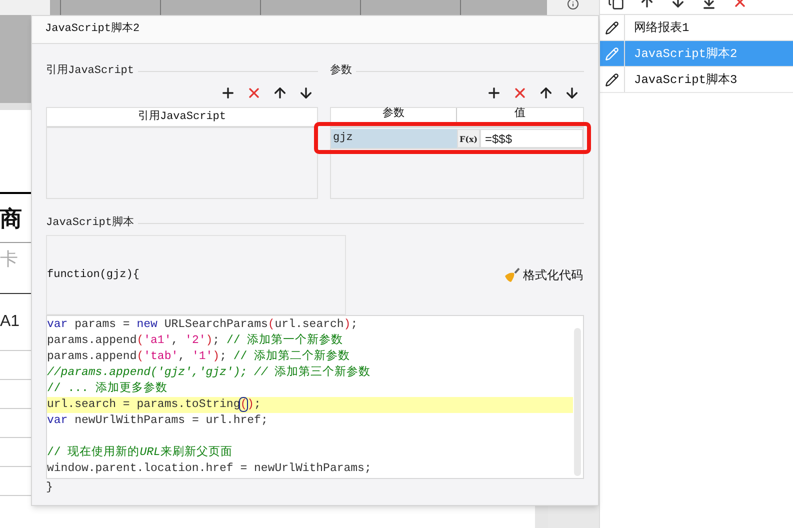  What do you see at coordinates (198, 356) in the screenshot?
I see `code-line: params.append('tab', '1'); // 添加第二个新参数` at bounding box center [198, 356].